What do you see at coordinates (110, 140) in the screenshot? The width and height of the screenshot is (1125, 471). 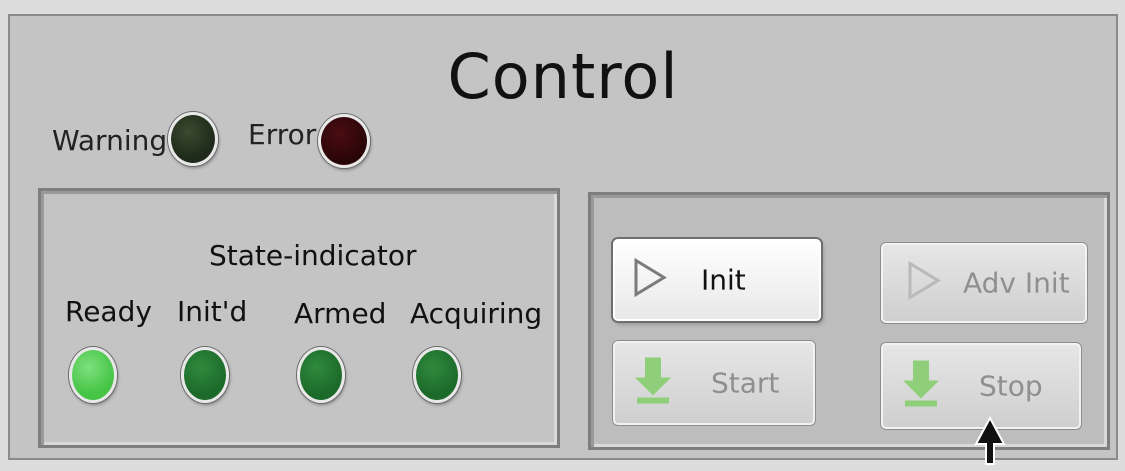 I see `warning-label: Warning` at bounding box center [110, 140].